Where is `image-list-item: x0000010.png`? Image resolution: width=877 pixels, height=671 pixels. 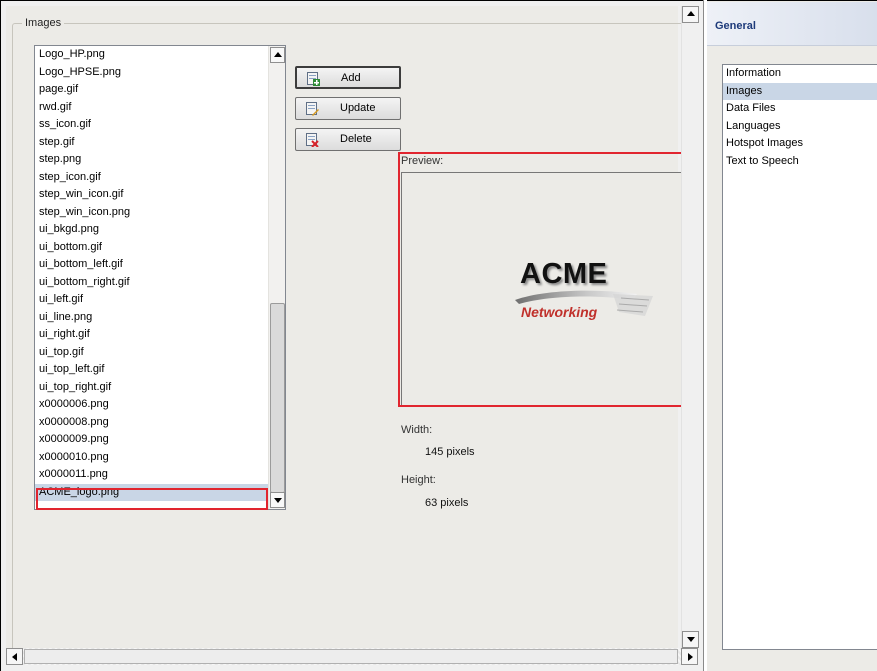 image-list-item: x0000010.png is located at coordinates (152, 458).